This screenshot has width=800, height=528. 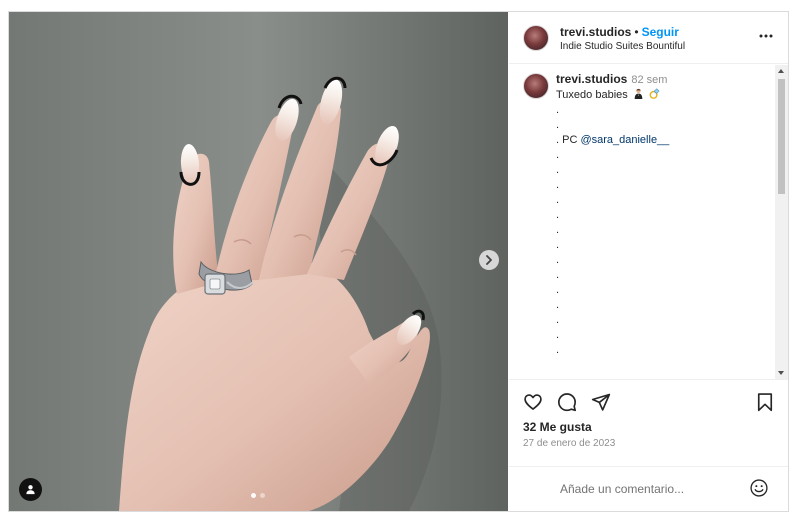 What do you see at coordinates (638, 93) in the screenshot?
I see `man-in-tuxedo-emoji` at bounding box center [638, 93].